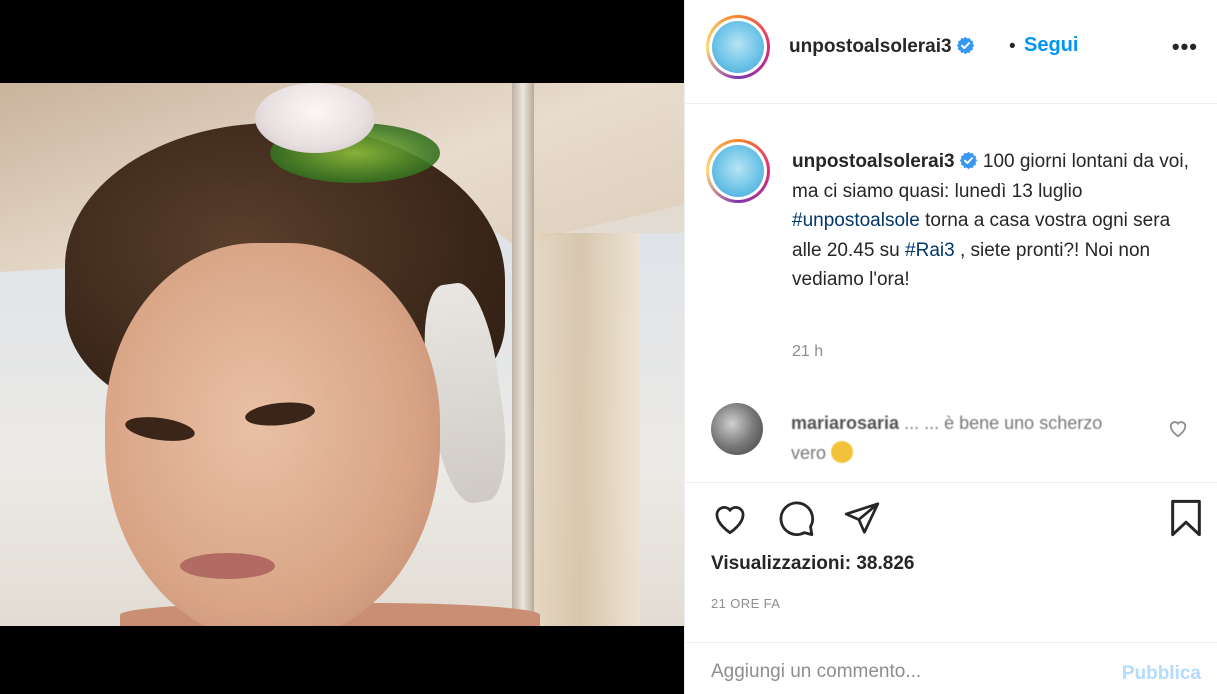 This screenshot has height=694, width=1217. What do you see at coordinates (580, 429) in the screenshot?
I see `background-drape` at bounding box center [580, 429].